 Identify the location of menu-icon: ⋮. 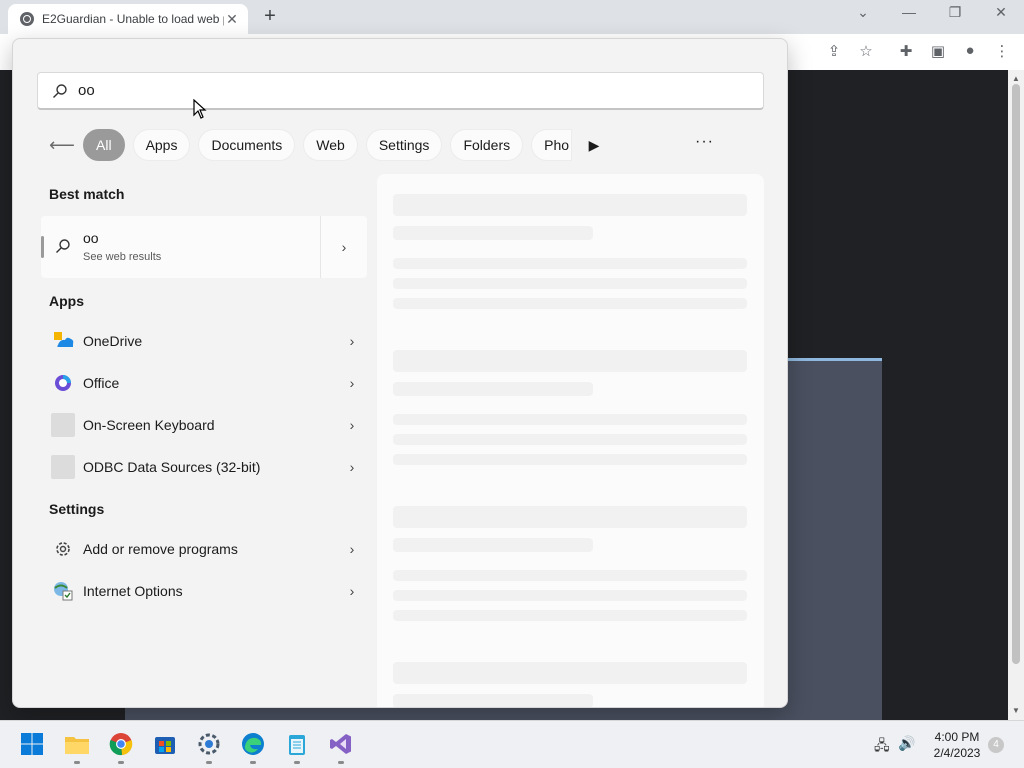
(1002, 51).